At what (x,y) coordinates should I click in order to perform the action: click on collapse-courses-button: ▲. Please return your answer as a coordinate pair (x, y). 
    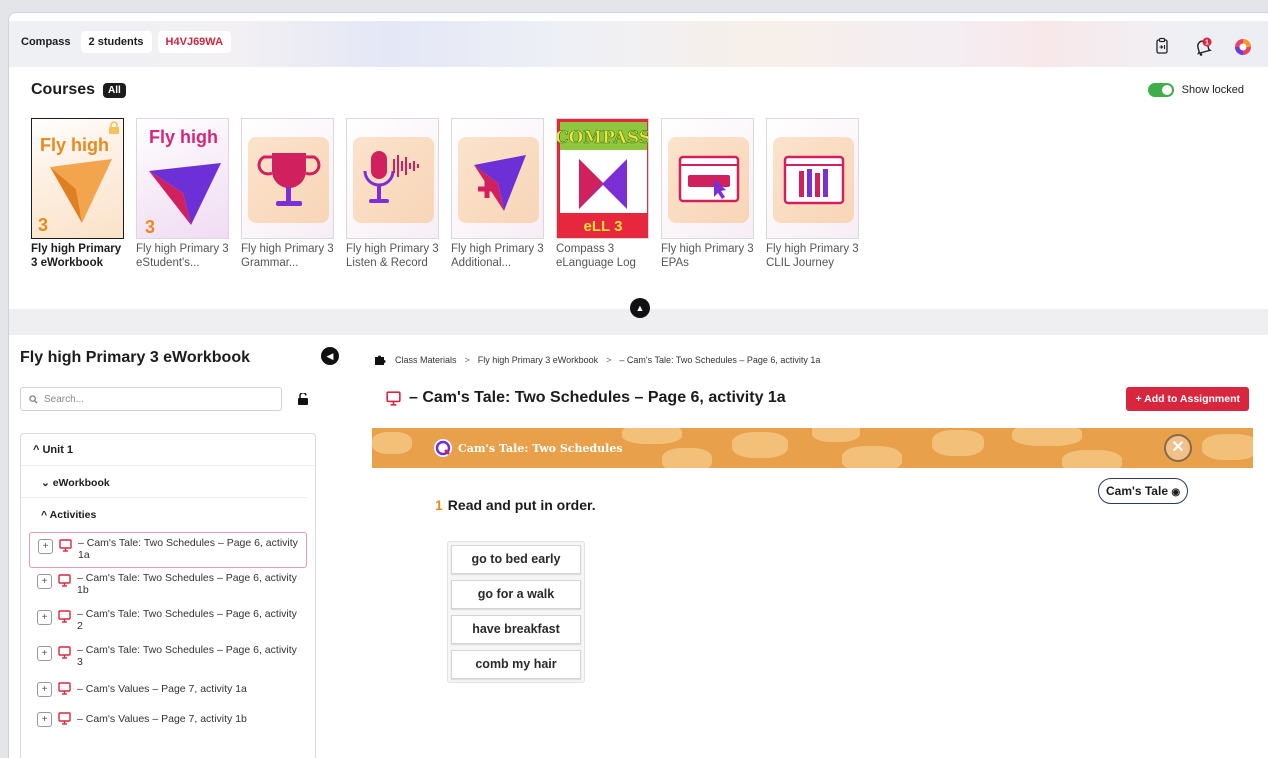
    Looking at the image, I should click on (640, 308).